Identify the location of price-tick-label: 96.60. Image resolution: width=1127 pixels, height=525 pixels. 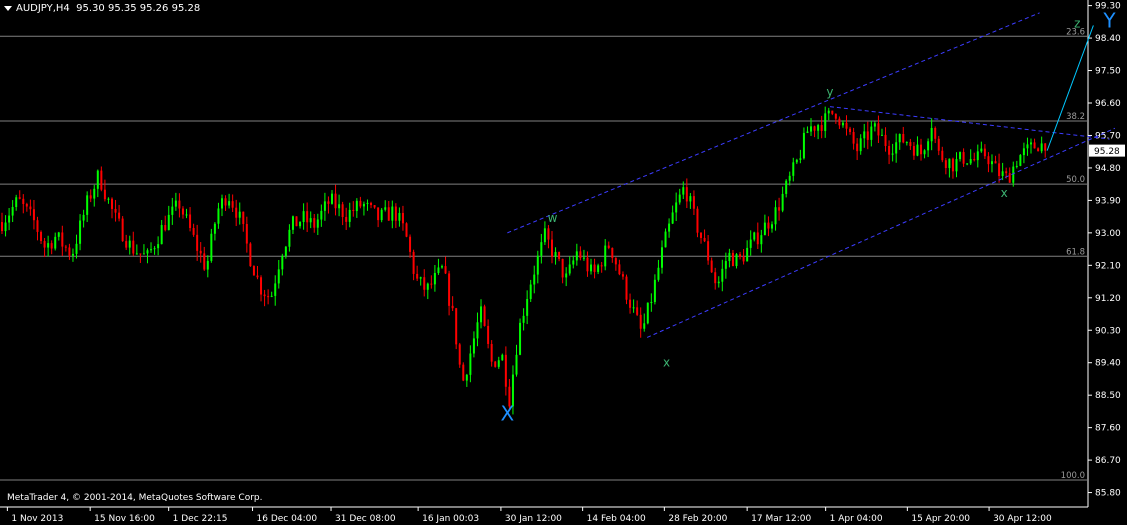
(1108, 104).